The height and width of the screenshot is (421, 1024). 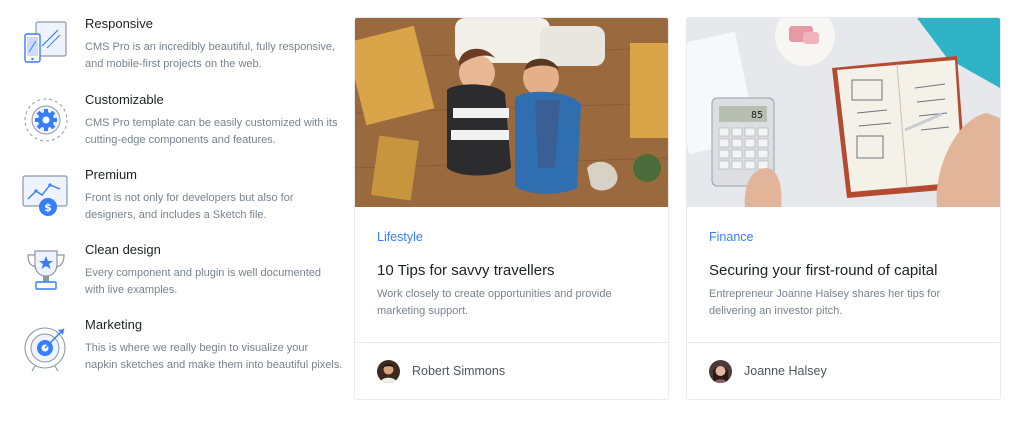 I want to click on article-category: Lifestyle, so click(x=400, y=237).